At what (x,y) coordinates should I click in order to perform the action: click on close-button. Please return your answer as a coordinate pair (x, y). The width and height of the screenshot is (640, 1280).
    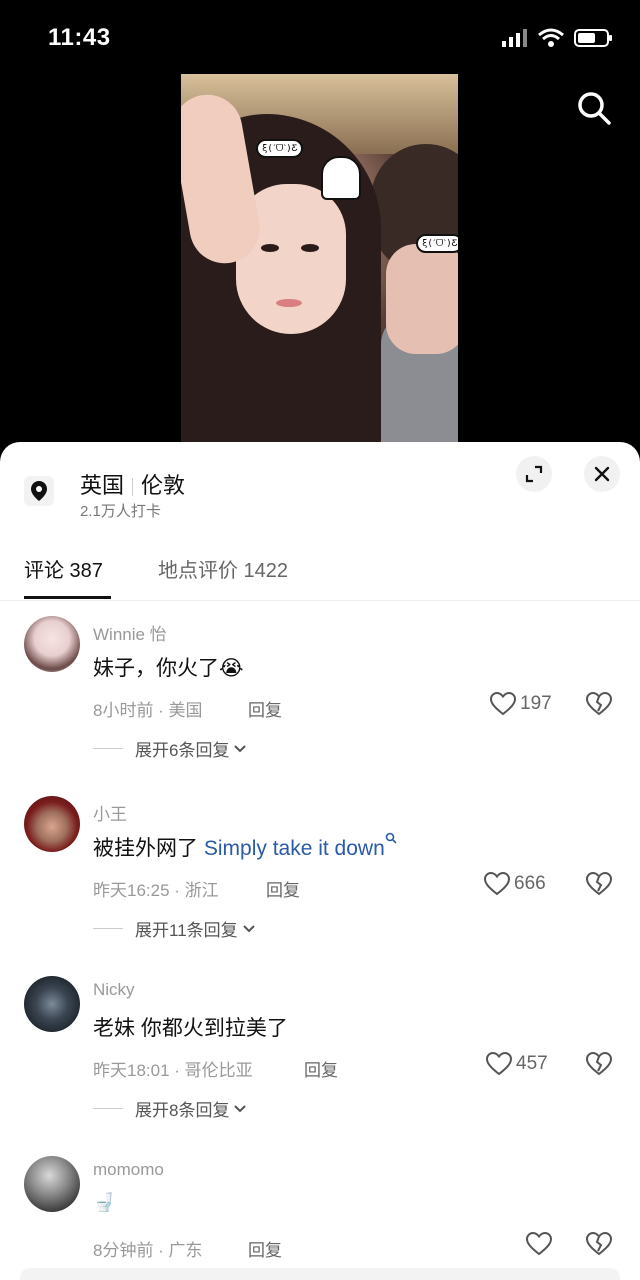
    Looking at the image, I should click on (602, 474).